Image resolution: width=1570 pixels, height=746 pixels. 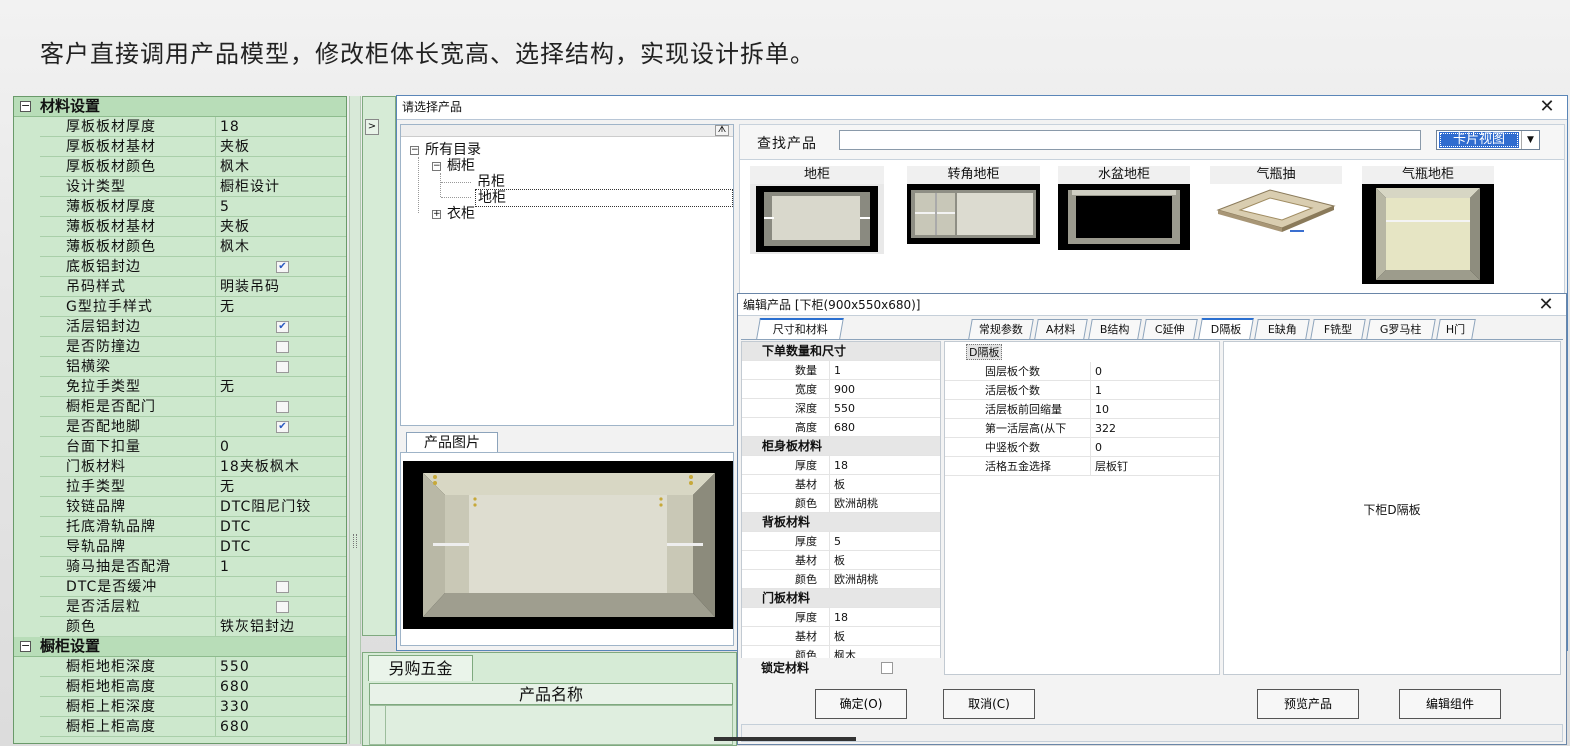 What do you see at coordinates (884, 408) in the screenshot?
I see `grid-value: 550` at bounding box center [884, 408].